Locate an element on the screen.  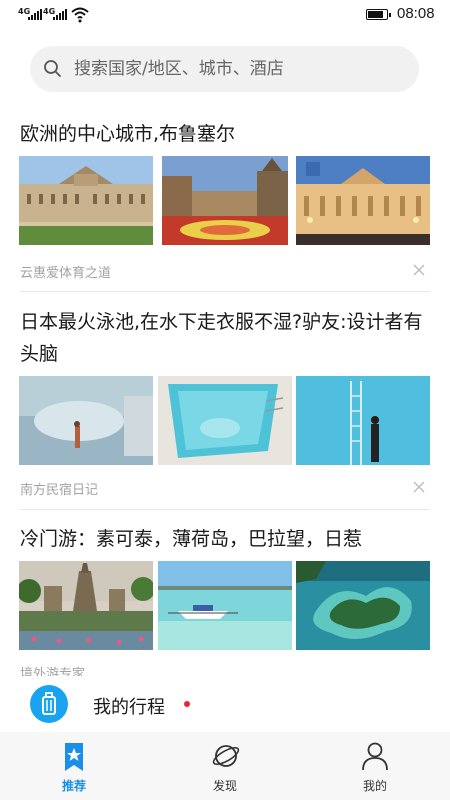
tab-label: 推荐 is located at coordinates (73, 786).